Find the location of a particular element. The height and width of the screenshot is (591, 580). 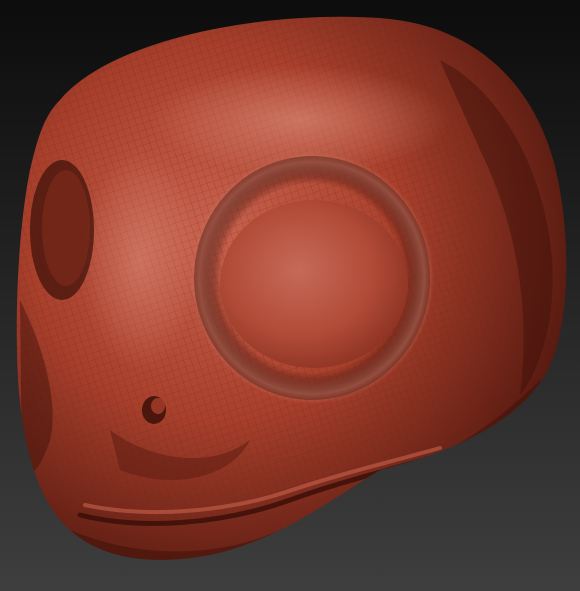

left-eye-side-rim is located at coordinates (66, 228).